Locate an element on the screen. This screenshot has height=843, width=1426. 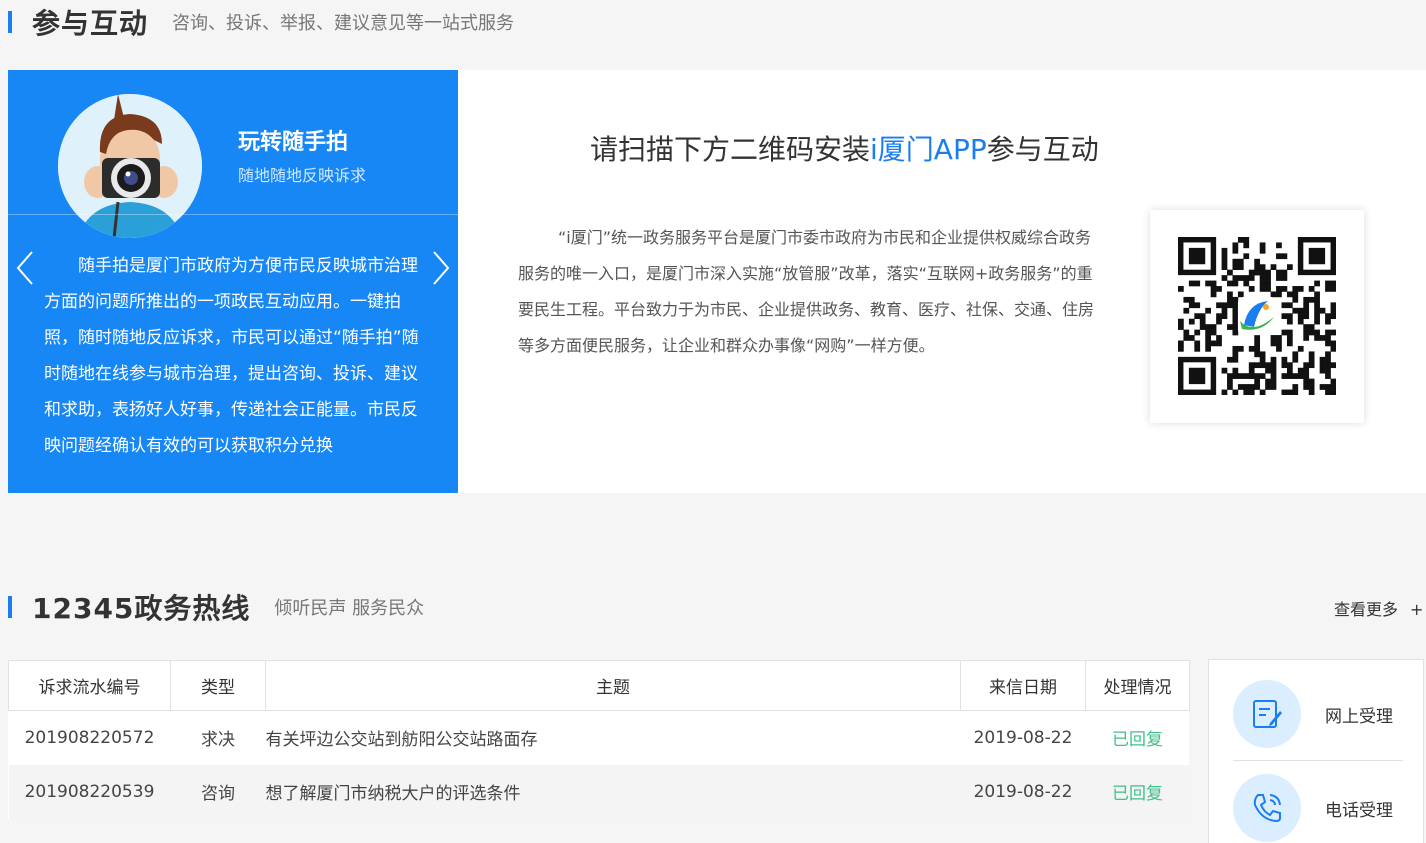
slide-subtitle: 随地随地反映诉求 is located at coordinates (302, 175).